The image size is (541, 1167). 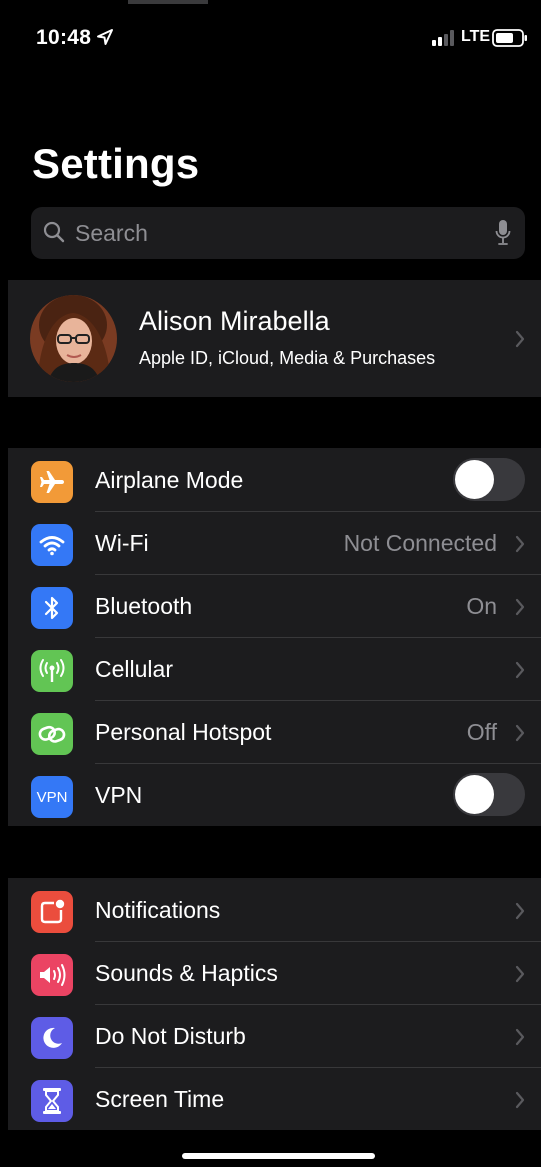 I want to click on battery-icon, so click(x=509, y=38).